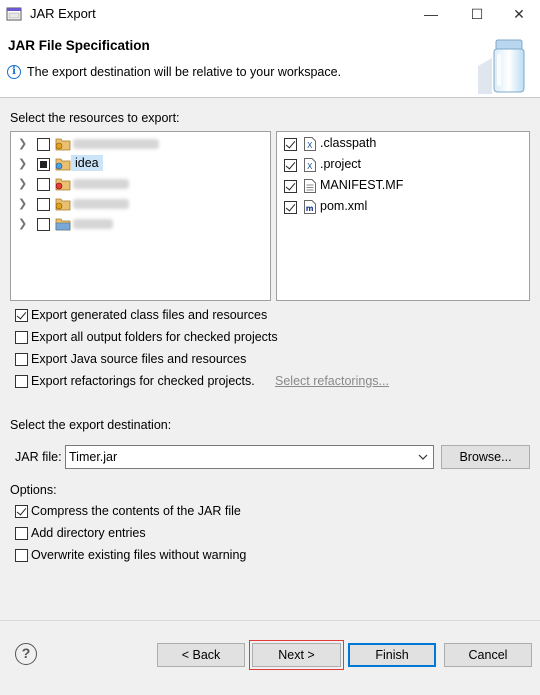 This screenshot has width=540, height=695. I want to click on svg-text: m, so click(310, 208).